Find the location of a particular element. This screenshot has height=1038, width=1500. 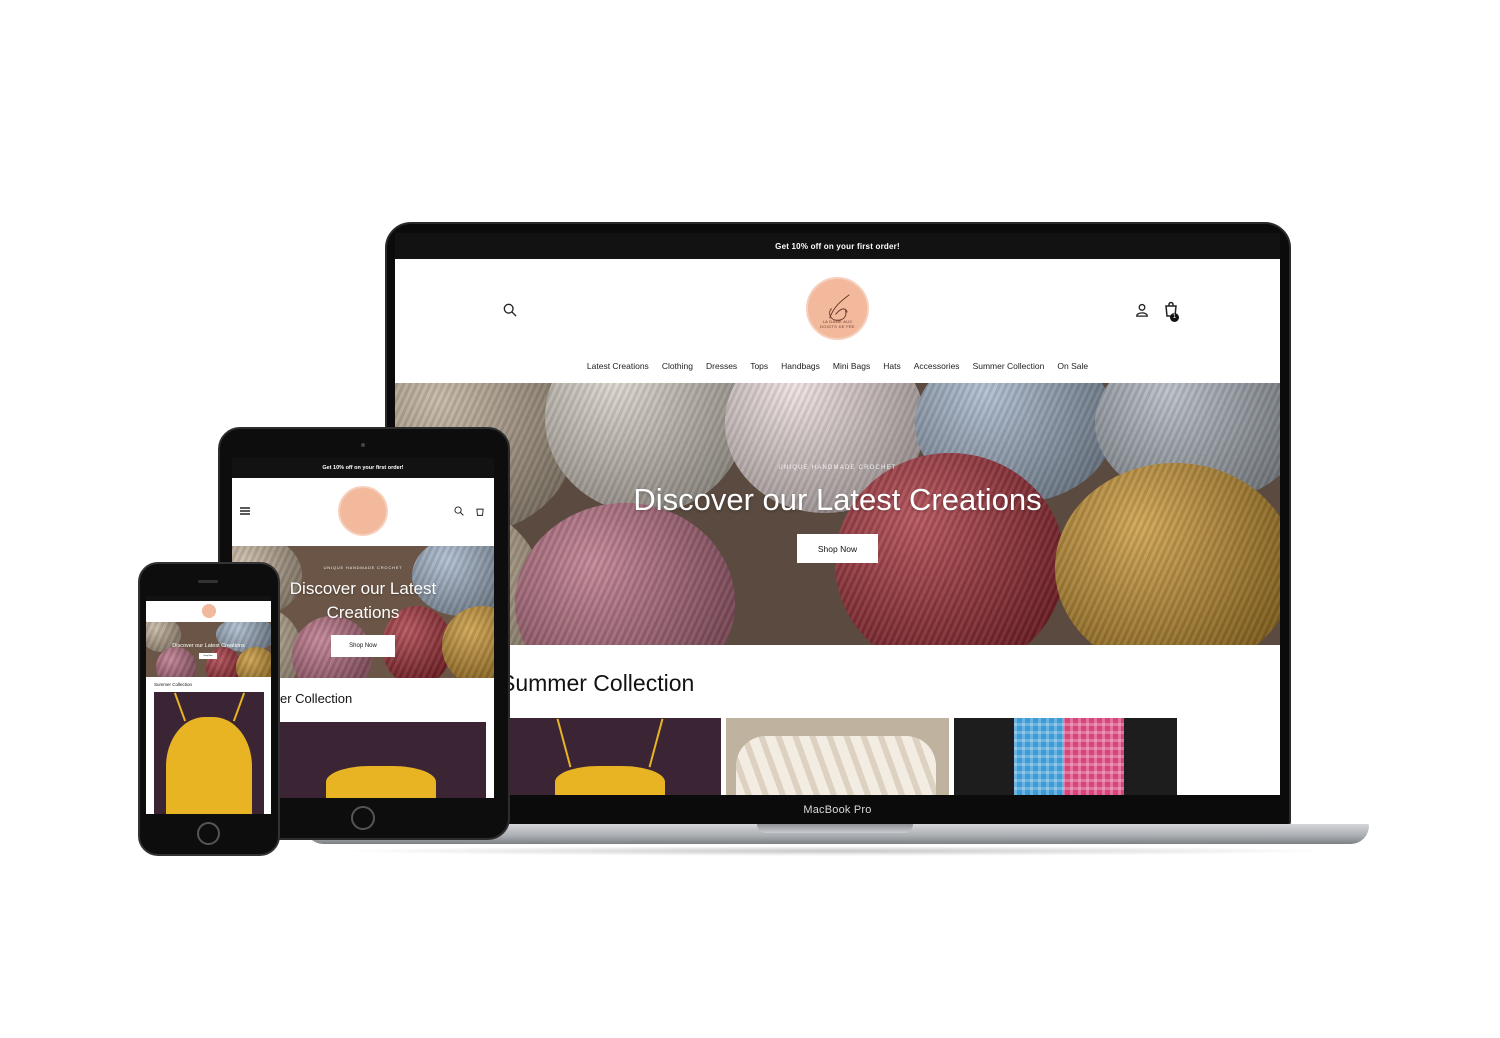

cart-icon is located at coordinates (480, 511).